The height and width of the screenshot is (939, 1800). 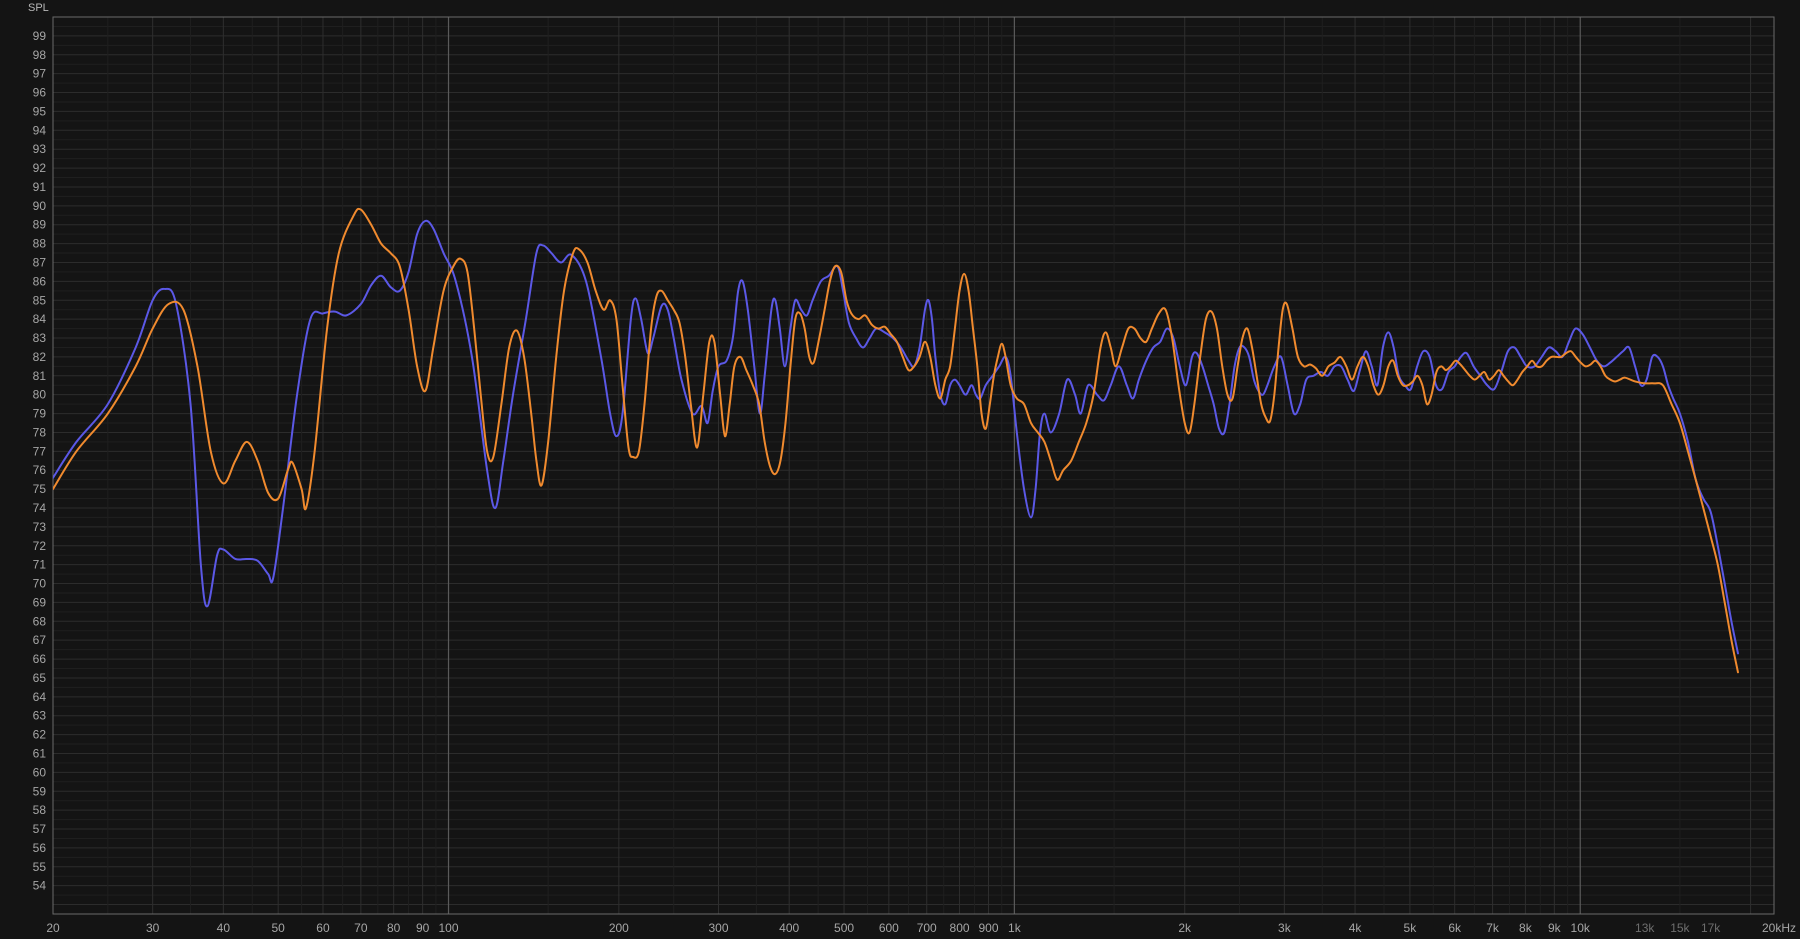 I want to click on x-tick-label: 300, so click(x=718, y=928).